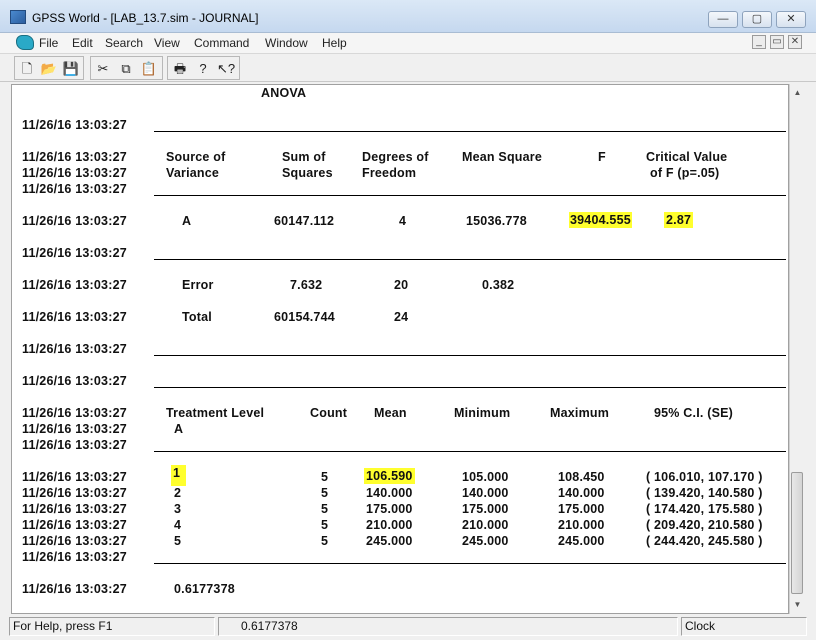 This screenshot has width=816, height=640. I want to click on anova-sum-sq: 60154.744, so click(304, 317).